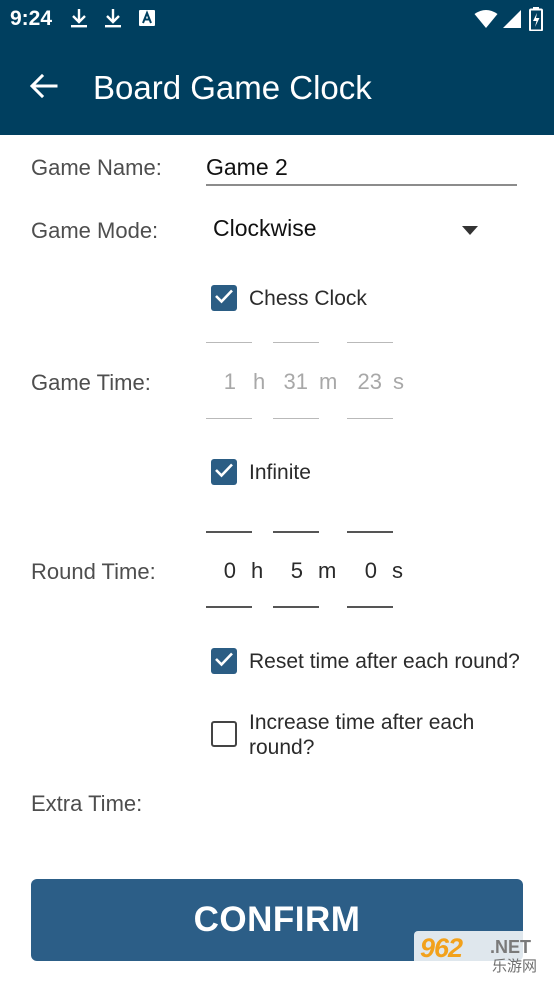 Image resolution: width=554 pixels, height=984 pixels. What do you see at coordinates (486, 19) in the screenshot?
I see `wifi-icon` at bounding box center [486, 19].